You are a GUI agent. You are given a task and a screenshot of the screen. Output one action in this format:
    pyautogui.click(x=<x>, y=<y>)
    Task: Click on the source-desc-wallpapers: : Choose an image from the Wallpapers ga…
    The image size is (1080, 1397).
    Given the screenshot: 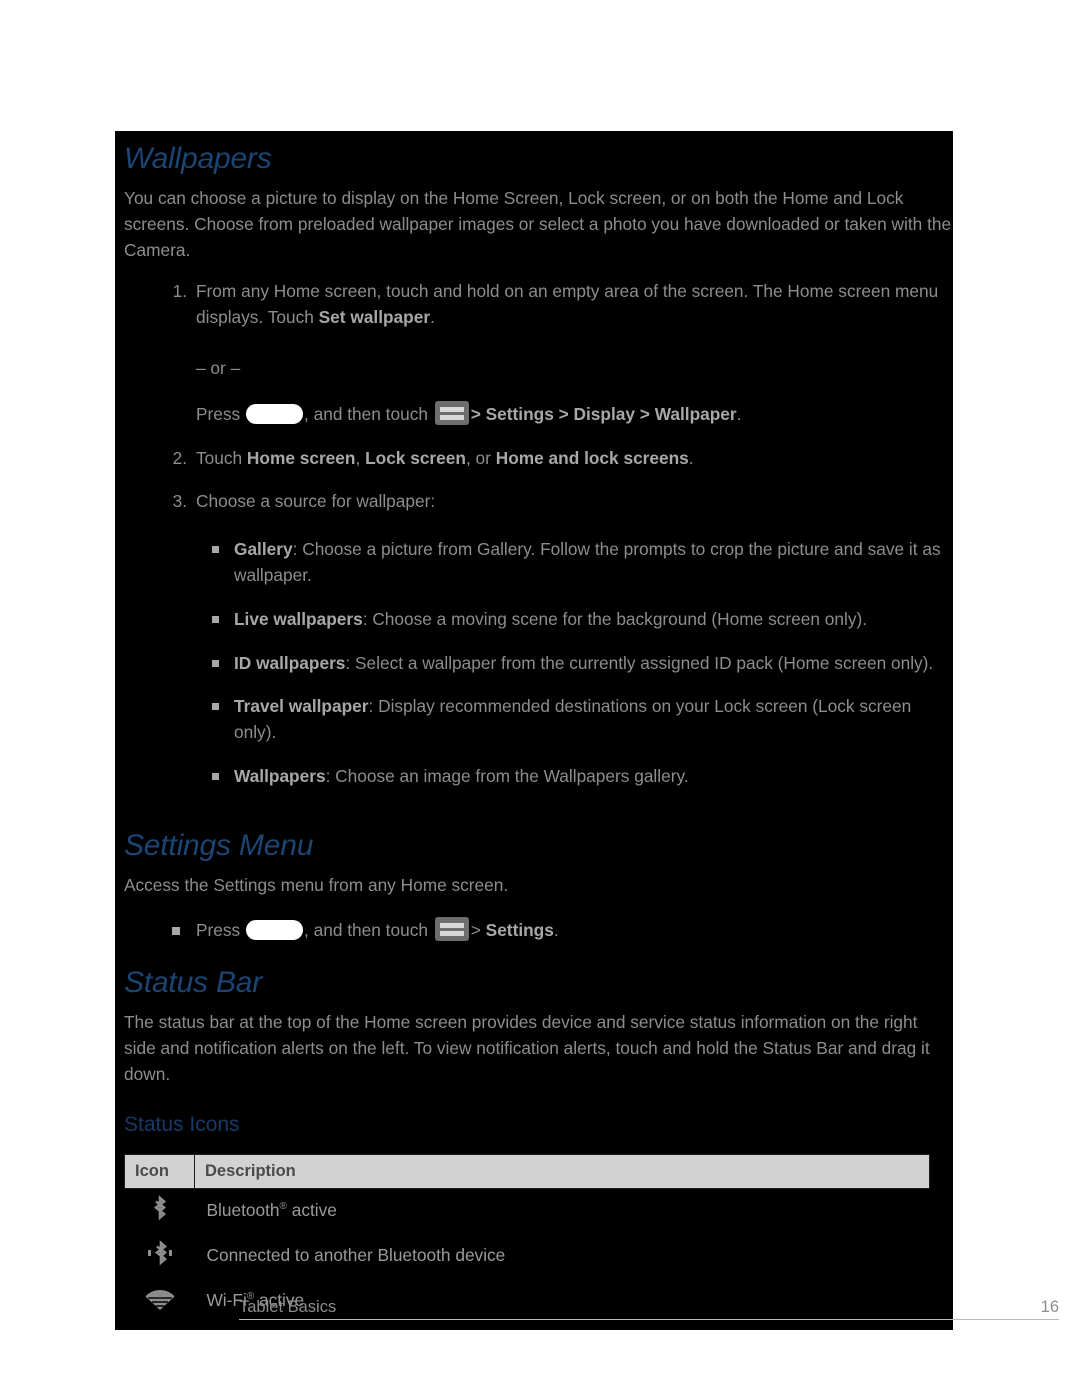 What is the action you would take?
    pyautogui.click(x=507, y=775)
    